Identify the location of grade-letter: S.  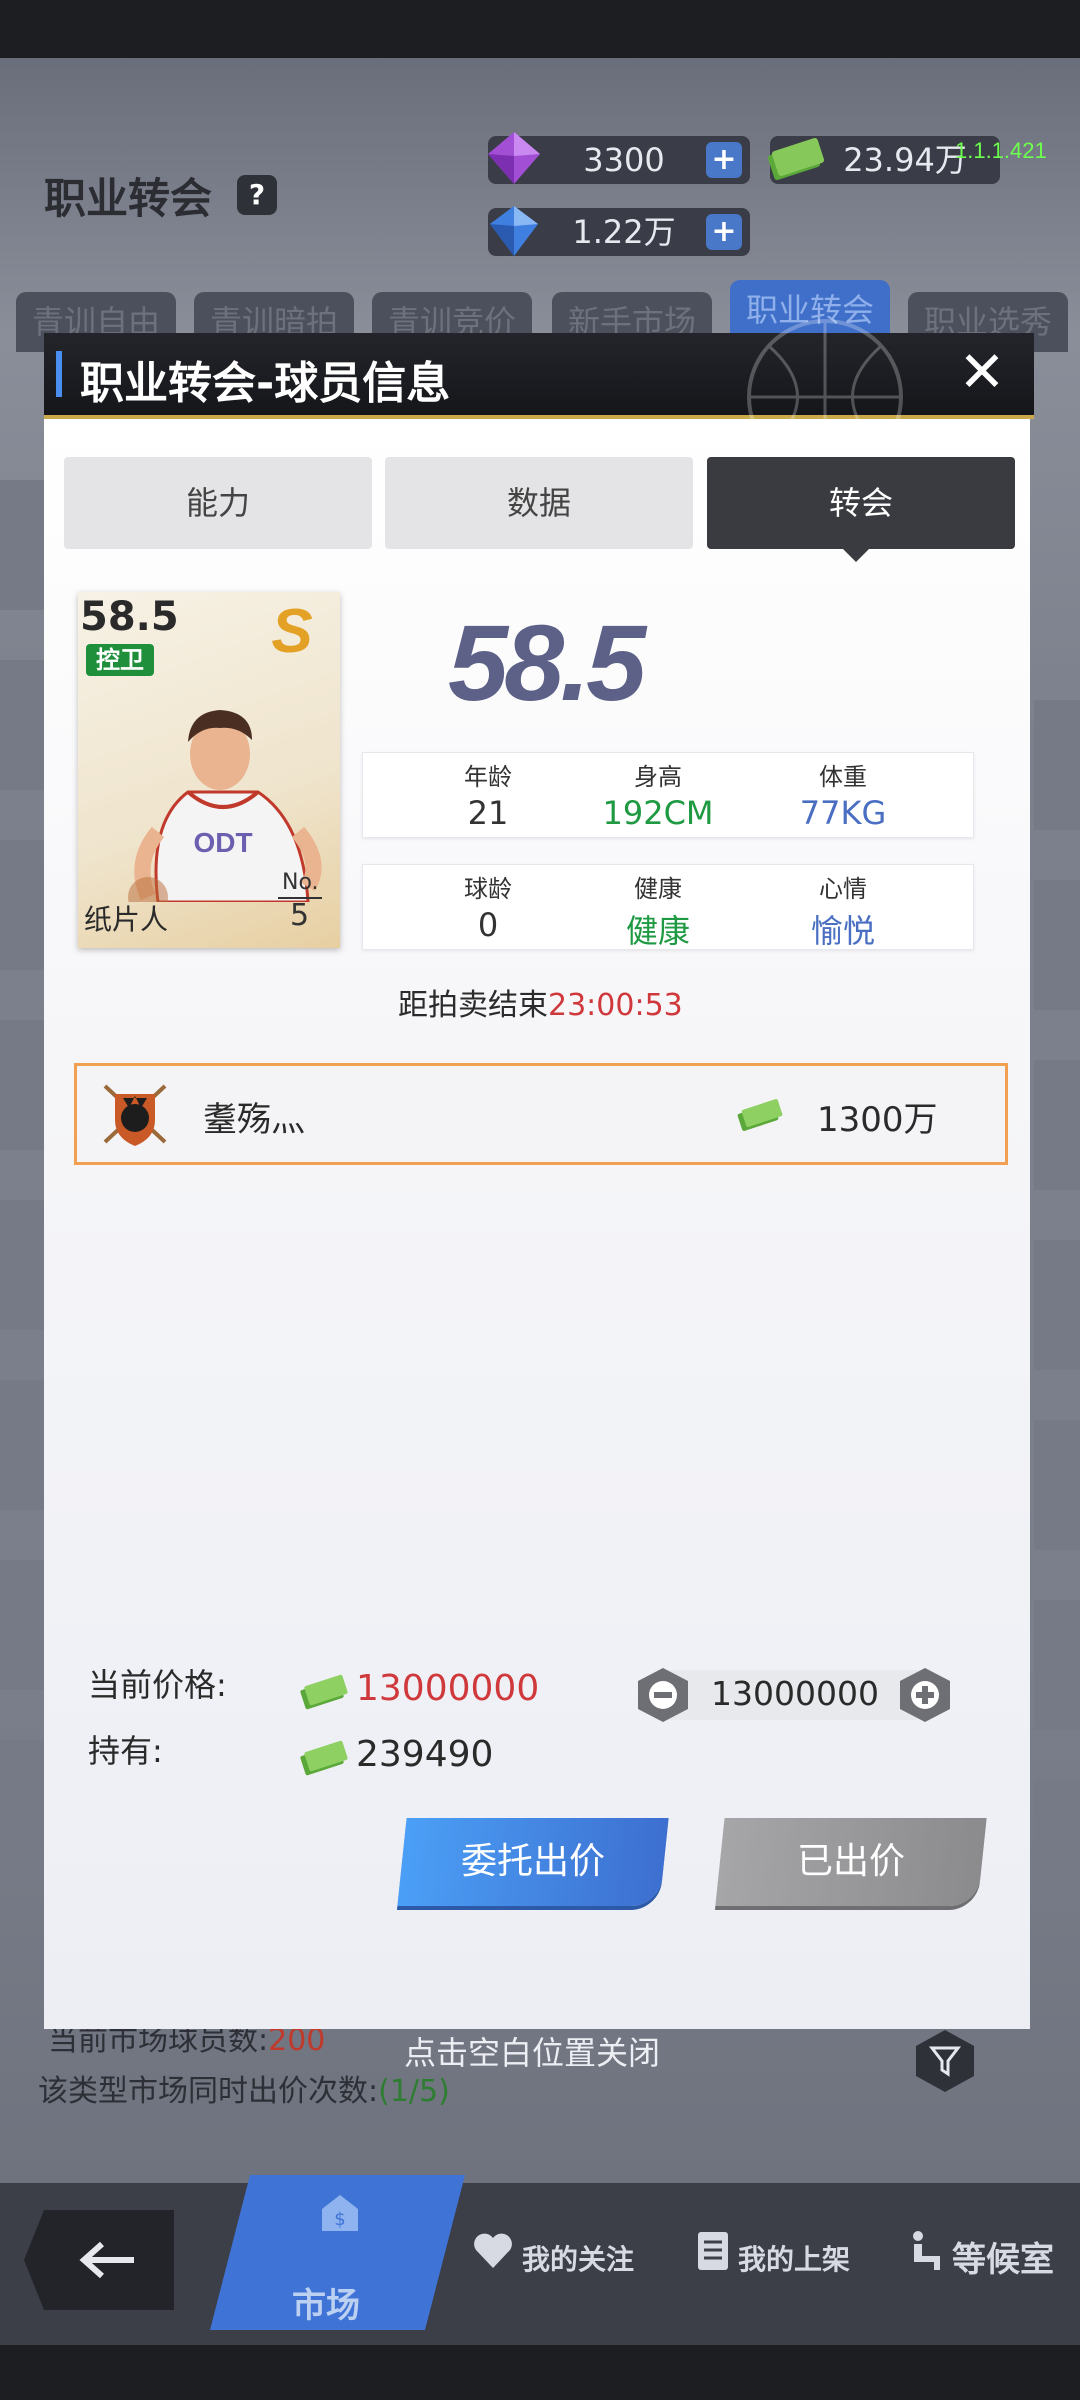
(291, 629).